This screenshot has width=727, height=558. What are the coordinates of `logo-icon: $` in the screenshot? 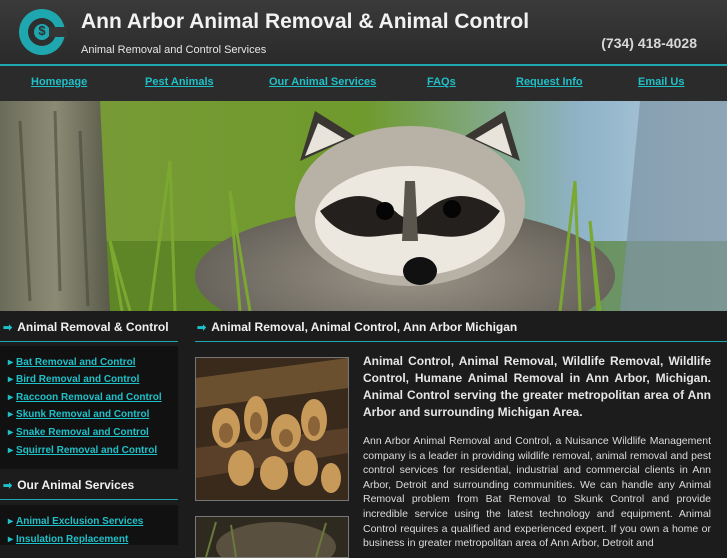 It's located at (43, 32).